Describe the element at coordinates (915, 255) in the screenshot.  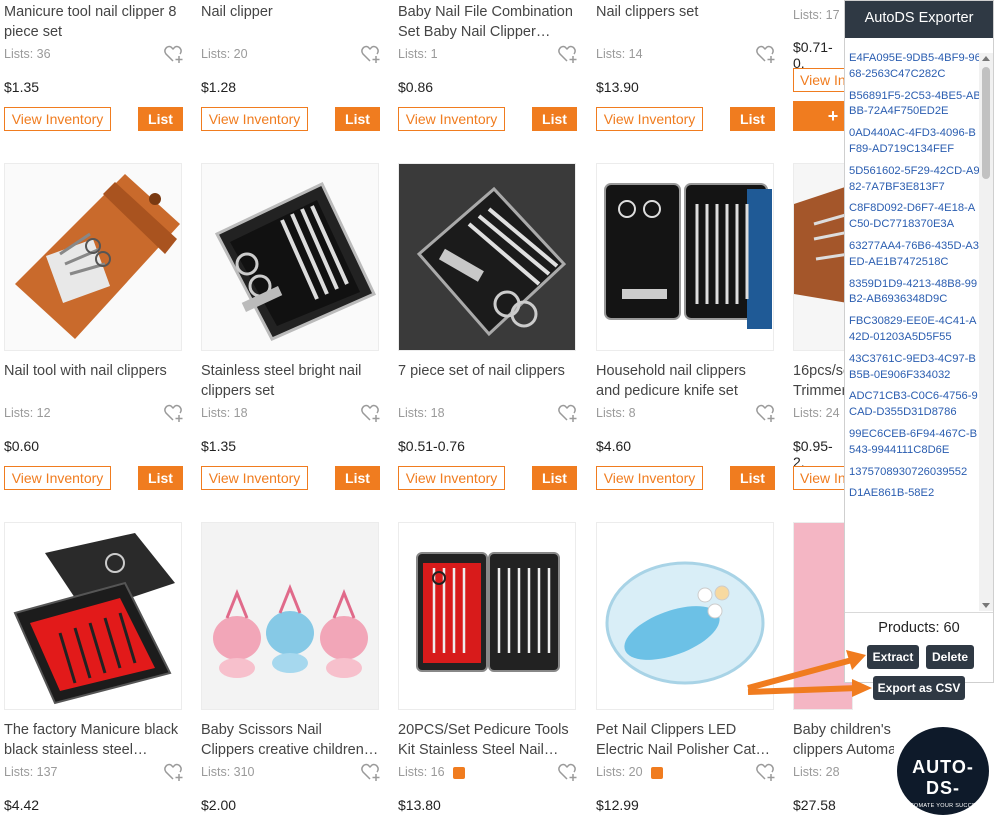
I see `product-id: 63277AA4-76B6-435D-A3ED-AE1B7472518C` at that location.